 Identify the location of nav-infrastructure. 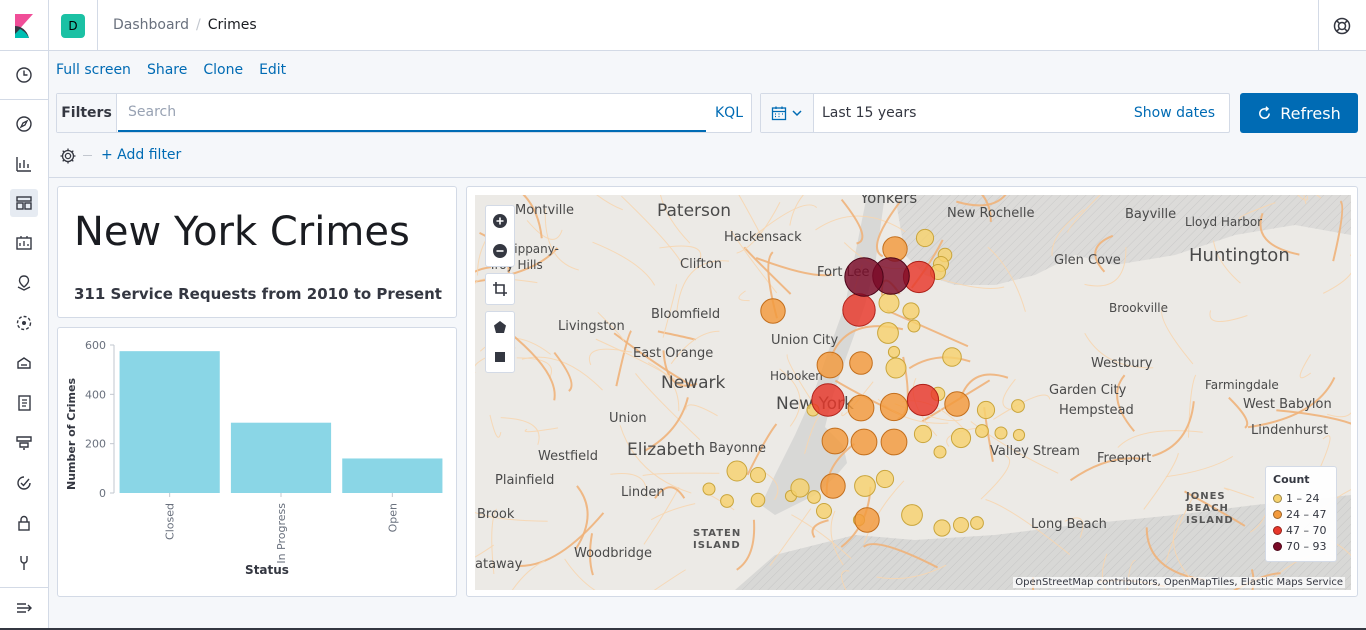
(24, 363).